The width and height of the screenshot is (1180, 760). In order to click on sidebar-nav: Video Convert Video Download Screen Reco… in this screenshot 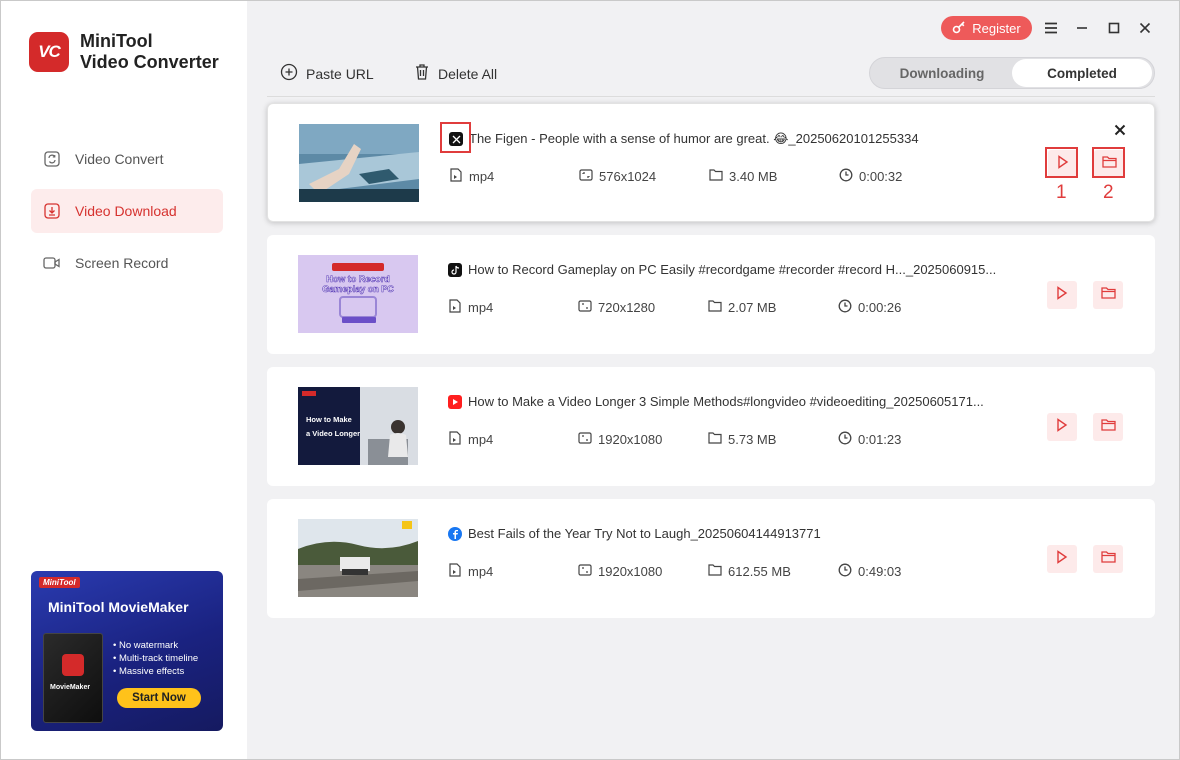, I will do `click(127, 215)`.